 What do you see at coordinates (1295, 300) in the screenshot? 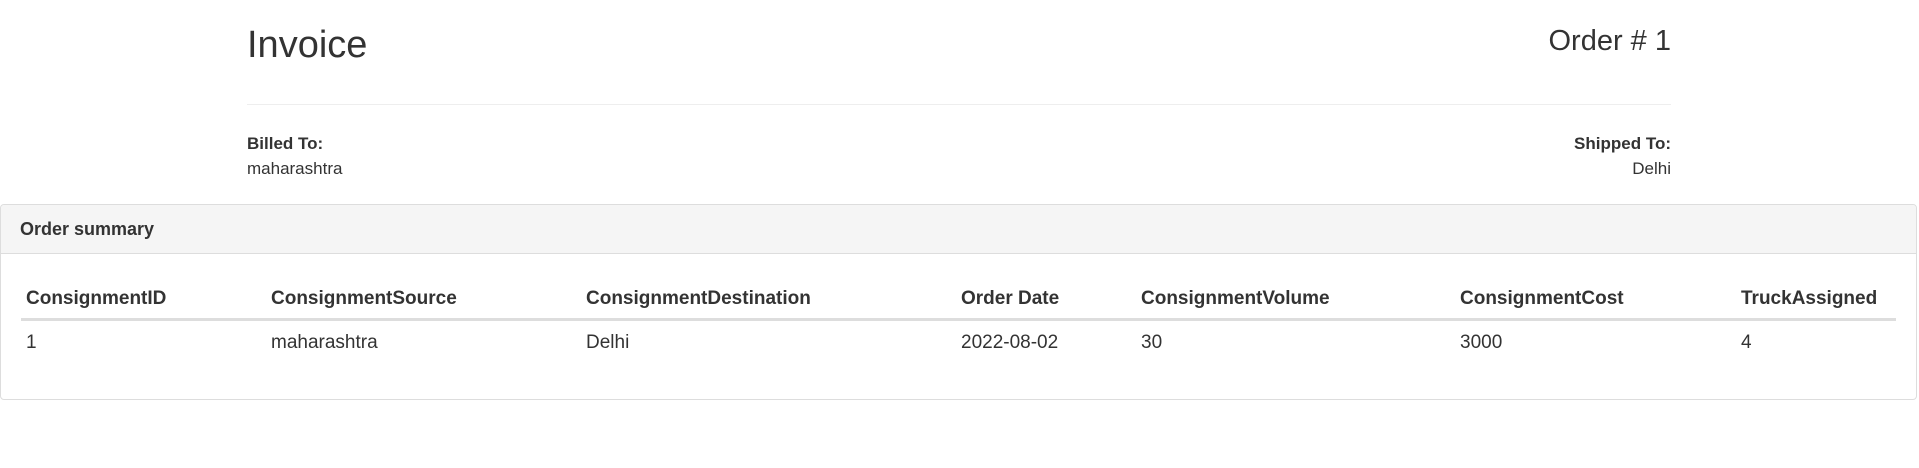
I see `column-header: ConsignmentVolume` at bounding box center [1295, 300].